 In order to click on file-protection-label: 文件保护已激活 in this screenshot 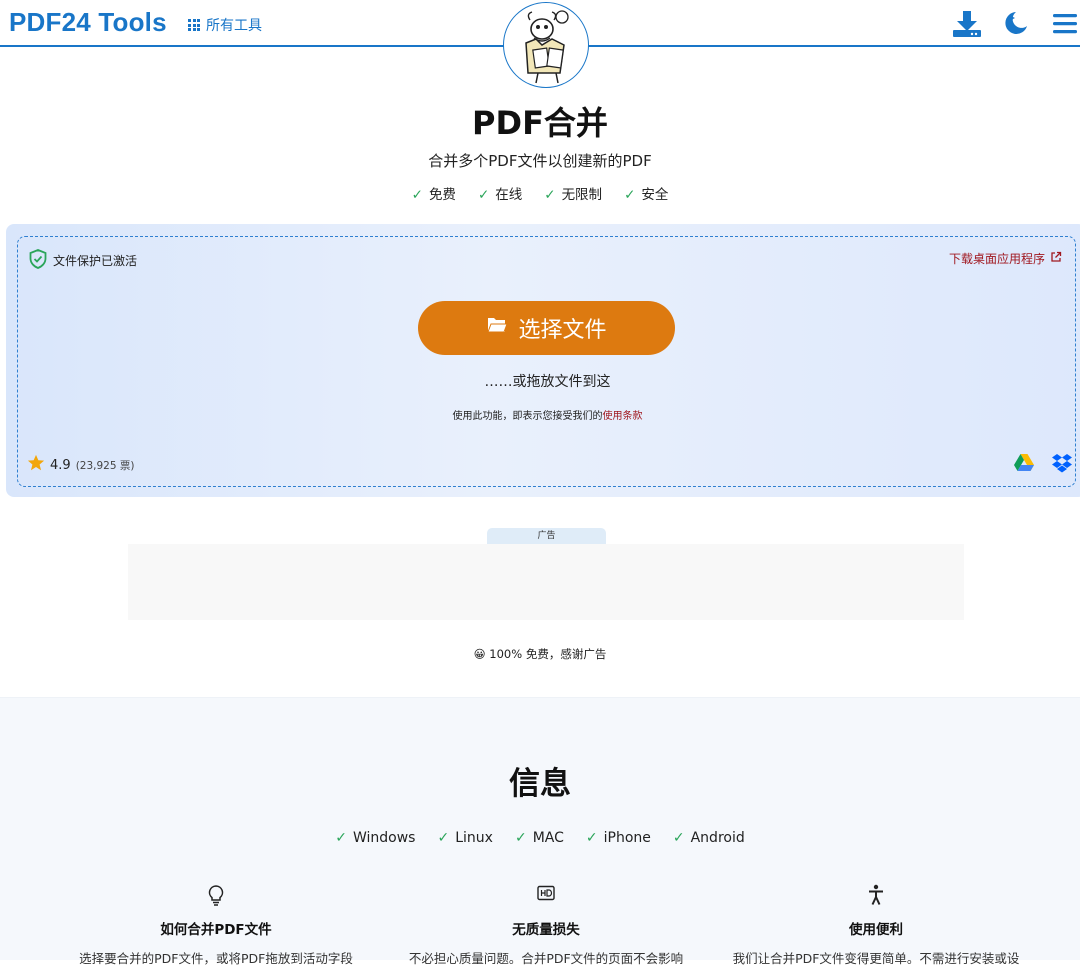, I will do `click(95, 261)`.